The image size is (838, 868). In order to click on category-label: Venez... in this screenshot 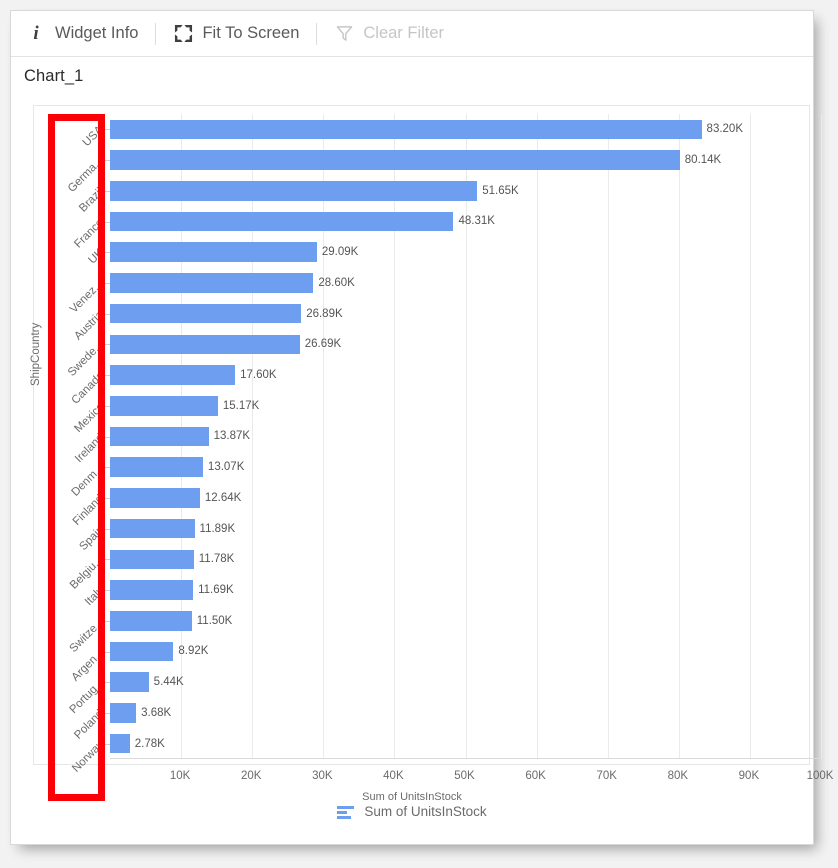, I will do `click(87, 296)`.